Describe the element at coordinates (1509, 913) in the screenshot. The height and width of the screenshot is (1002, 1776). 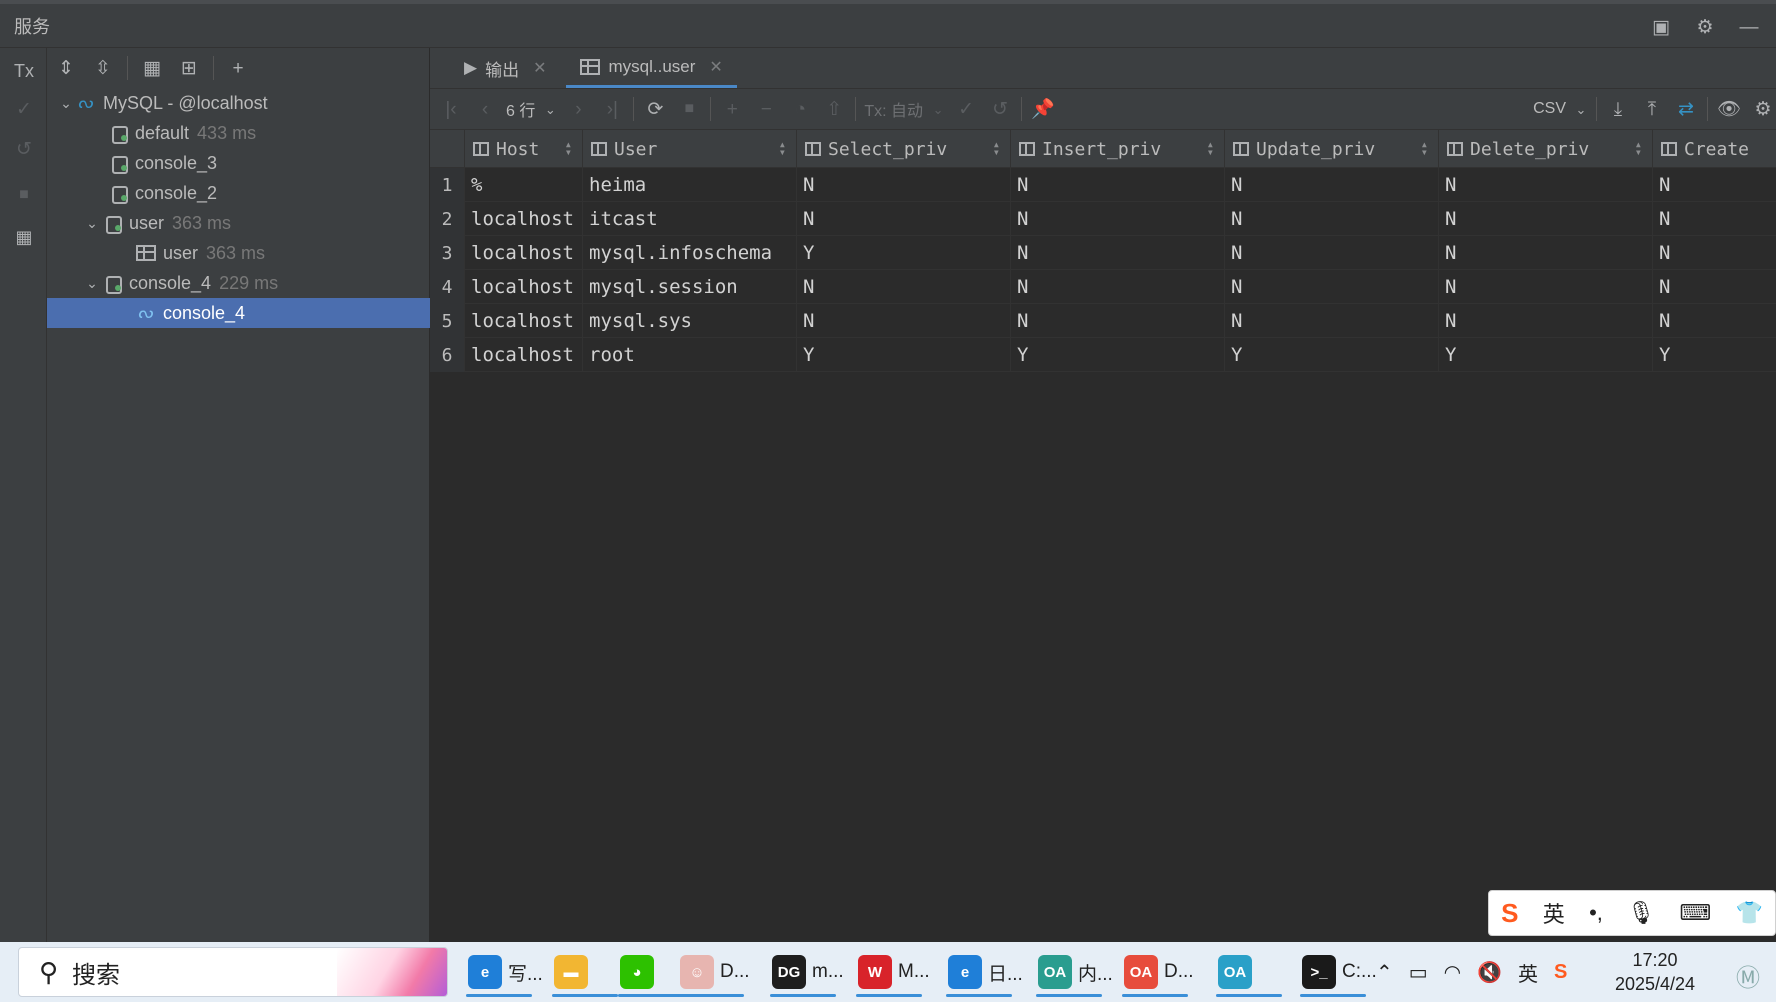
I see `sogou-logo-icon: S` at that location.